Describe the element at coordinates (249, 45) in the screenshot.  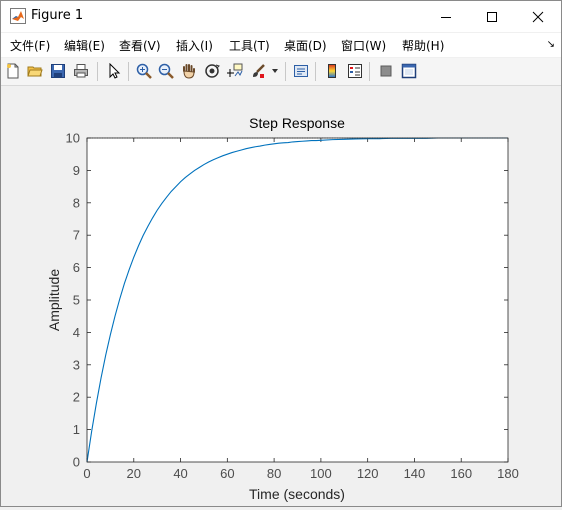
I see `menu-tools: 工具(T)` at that location.